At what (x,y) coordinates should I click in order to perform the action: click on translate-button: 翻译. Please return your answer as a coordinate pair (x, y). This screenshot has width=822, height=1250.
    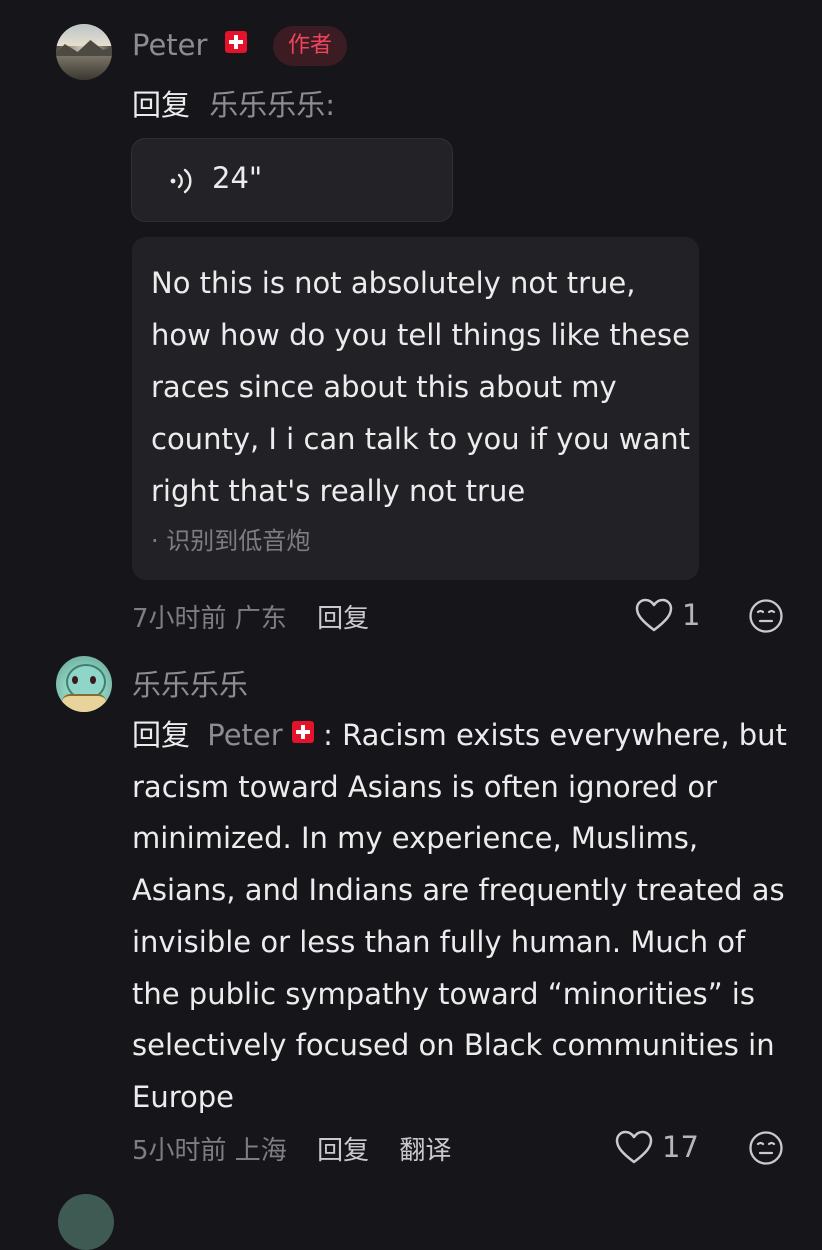
    Looking at the image, I should click on (425, 1151).